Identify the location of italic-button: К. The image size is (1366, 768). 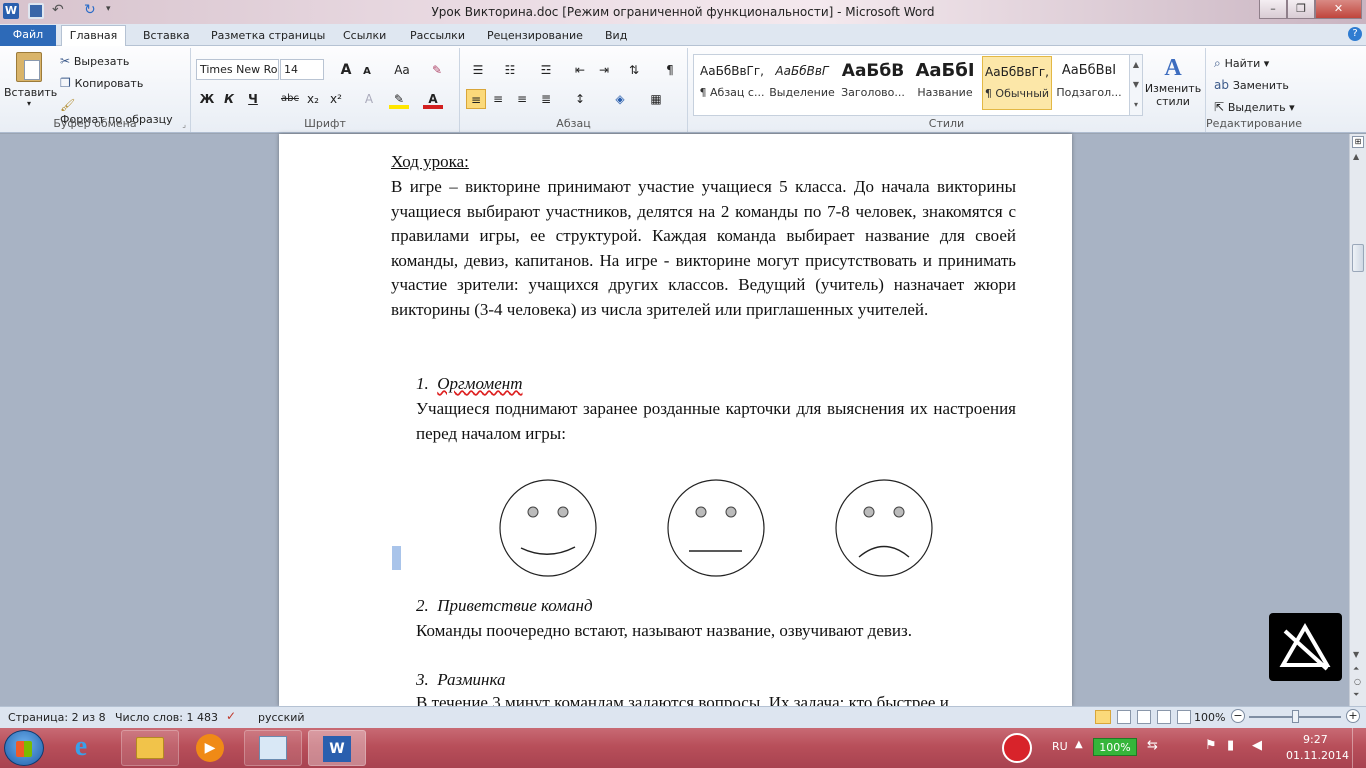
(229, 99).